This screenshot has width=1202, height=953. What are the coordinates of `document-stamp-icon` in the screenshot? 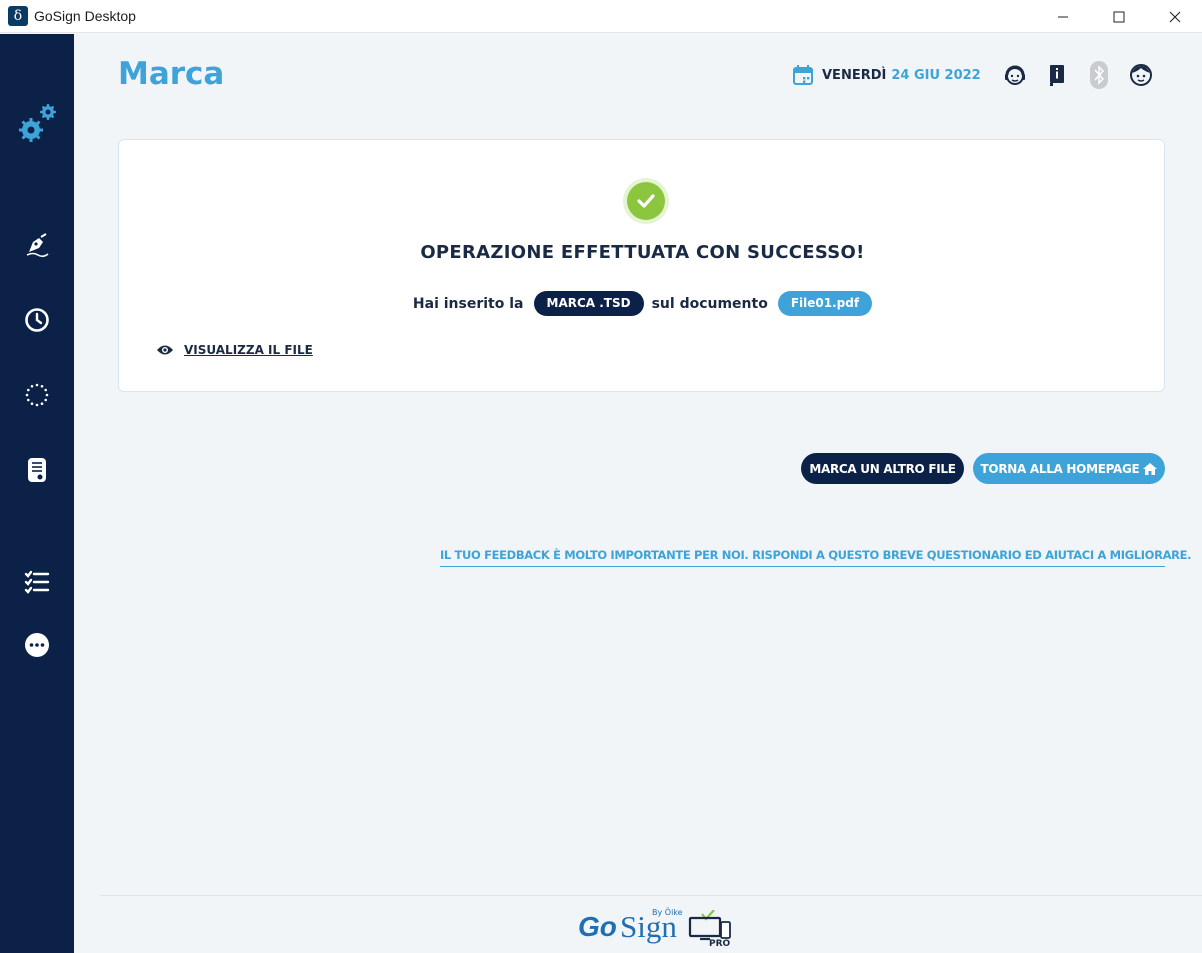 It's located at (37, 470).